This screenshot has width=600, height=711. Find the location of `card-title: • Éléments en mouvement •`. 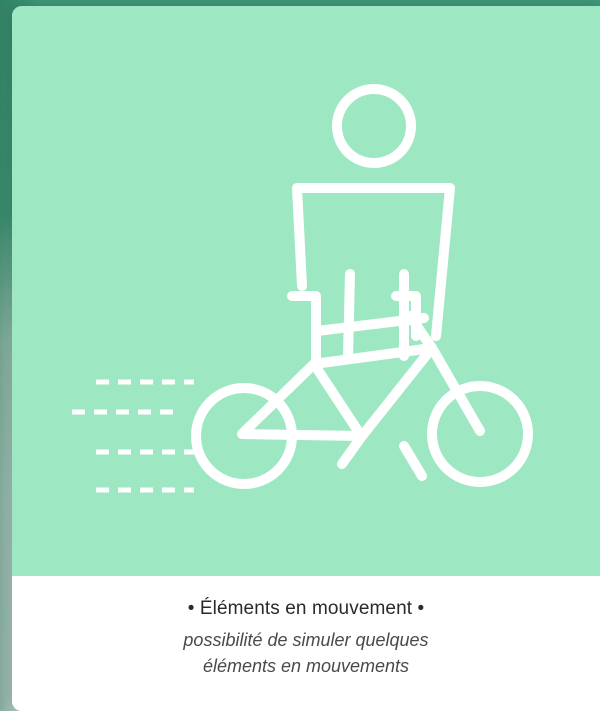

card-title: • Éléments en mouvement • is located at coordinates (306, 608).